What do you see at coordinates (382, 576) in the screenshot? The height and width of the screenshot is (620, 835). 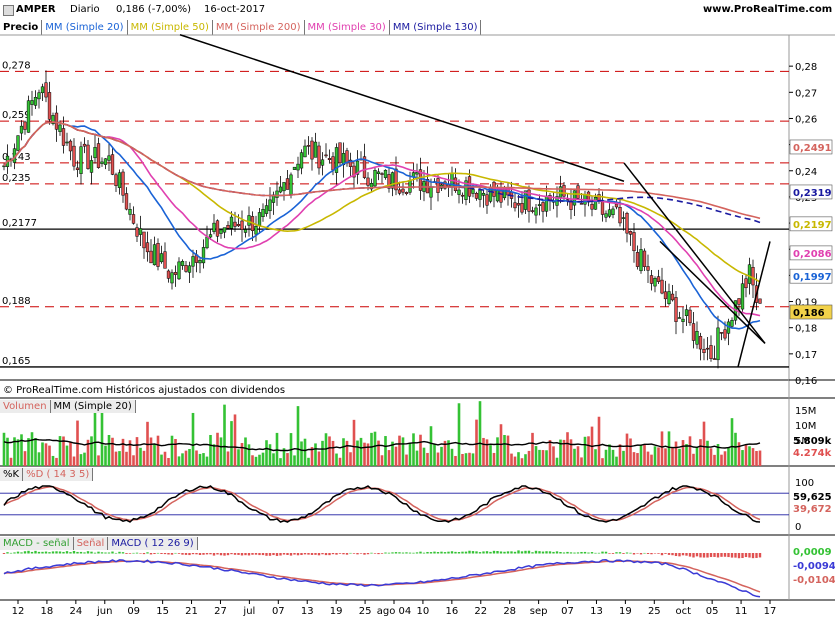 I see `macd-signal-line` at bounding box center [382, 576].